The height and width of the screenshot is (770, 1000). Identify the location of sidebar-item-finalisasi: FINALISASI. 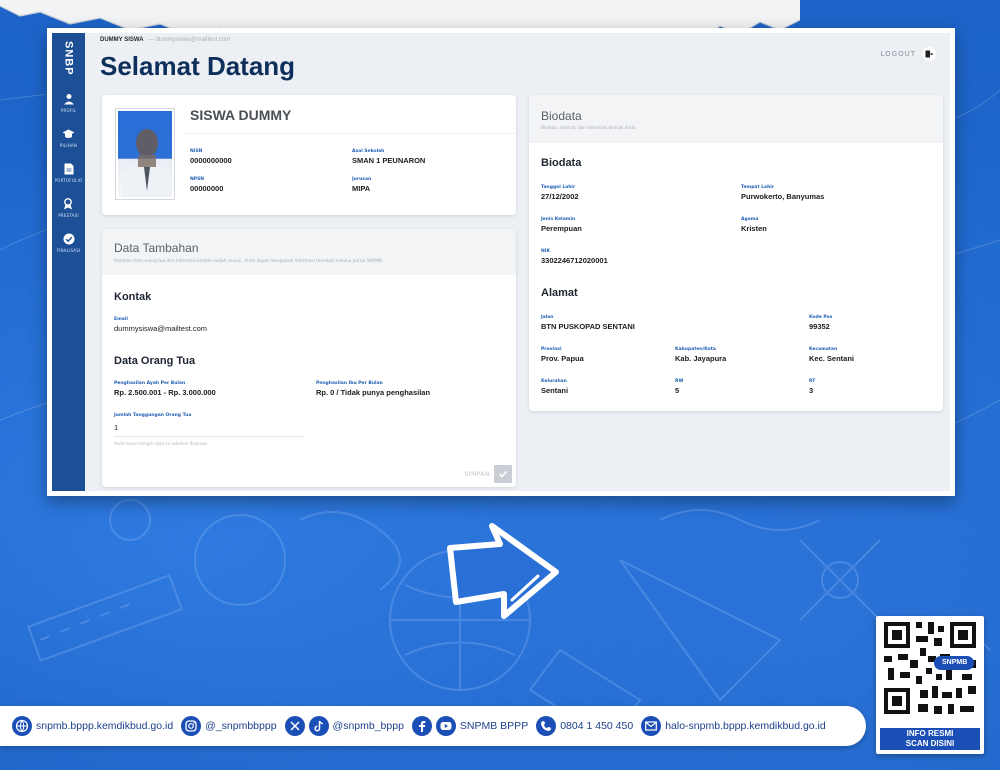
(69, 242).